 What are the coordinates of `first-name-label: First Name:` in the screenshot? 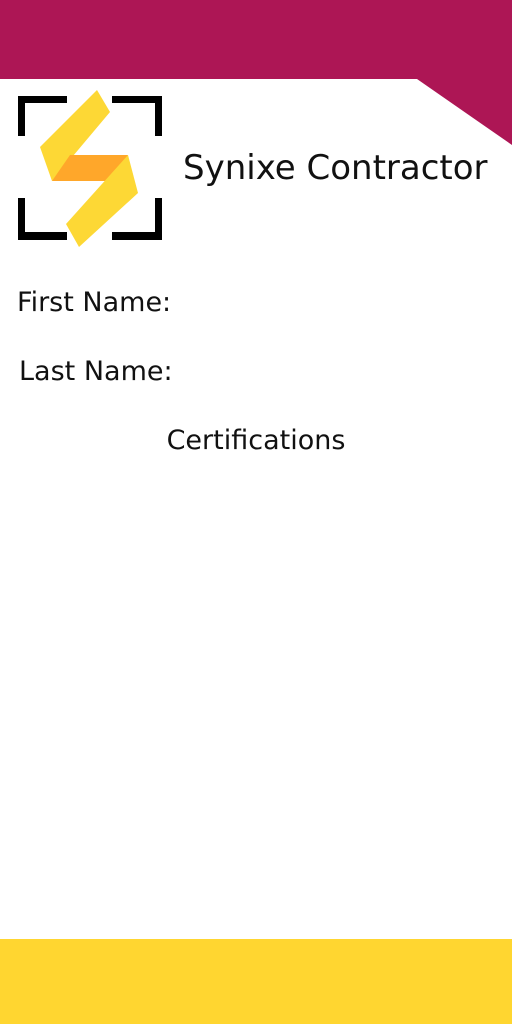 It's located at (94, 302).